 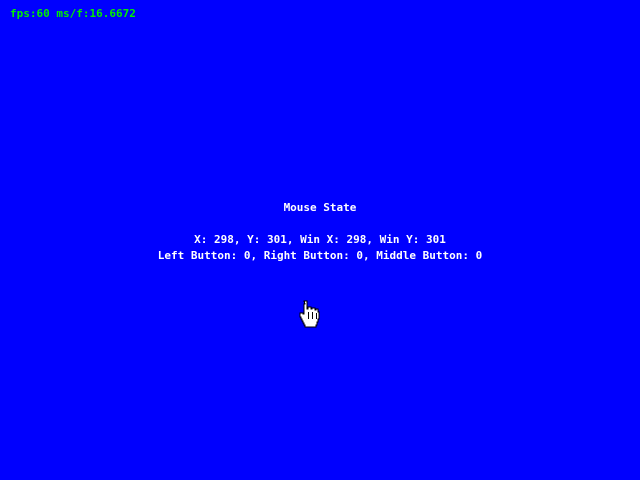 What do you see at coordinates (320, 207) in the screenshot?
I see `mouse-state-title: Mouse State` at bounding box center [320, 207].